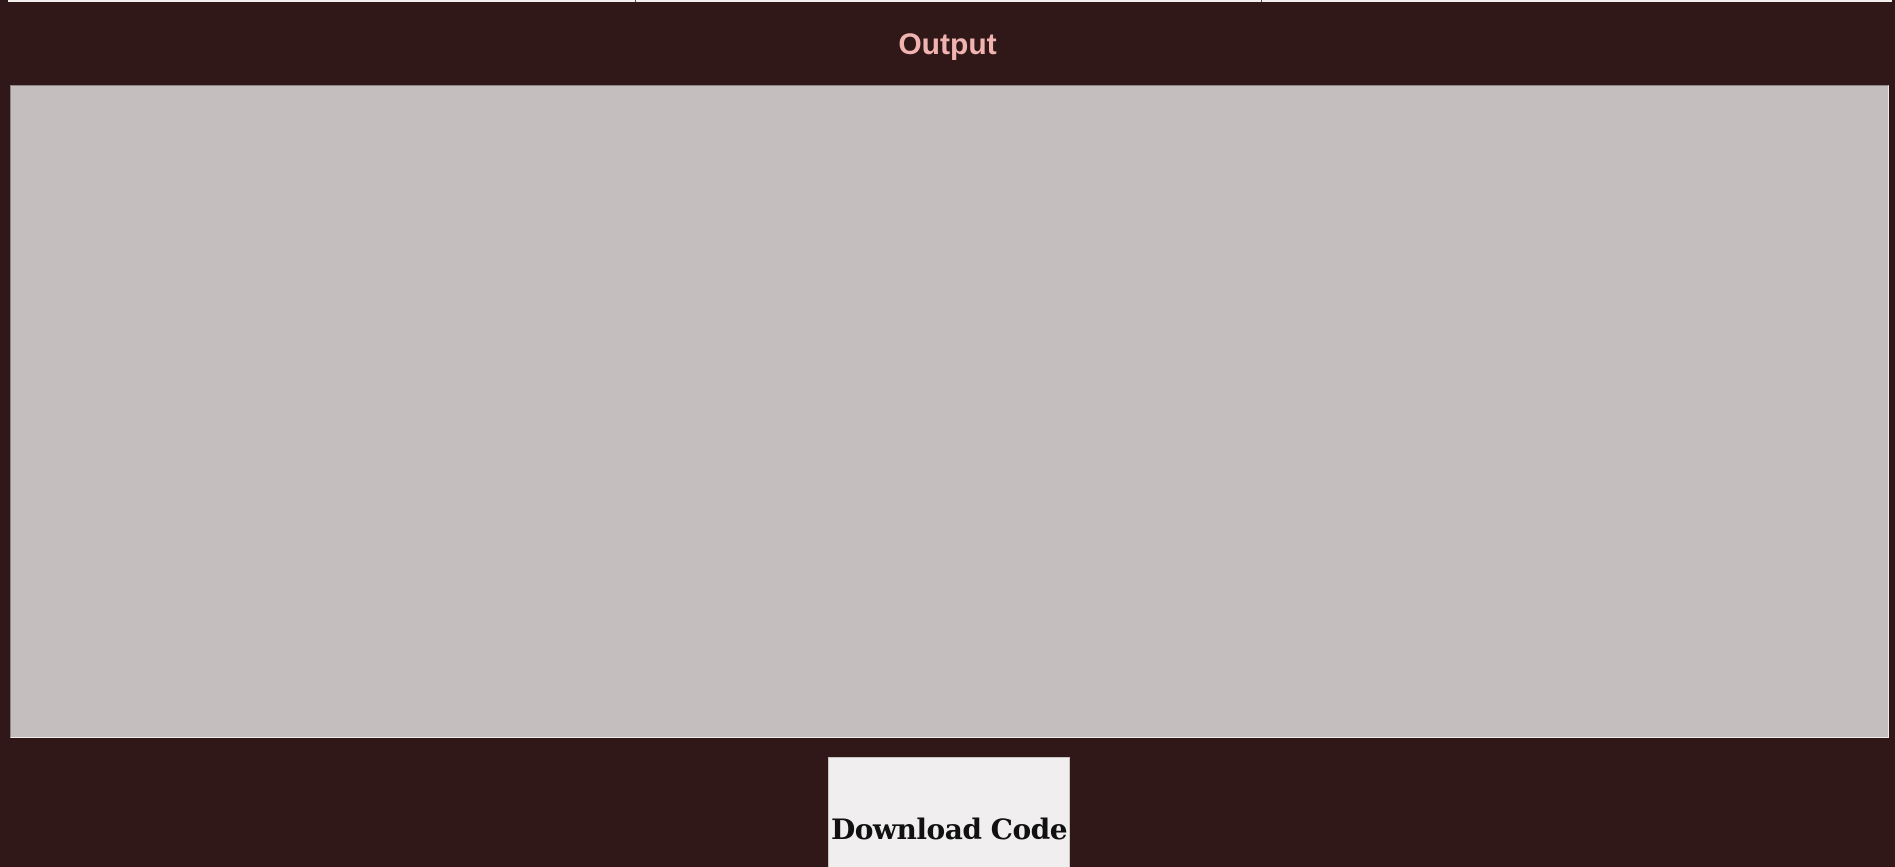 The width and height of the screenshot is (1895, 867). What do you see at coordinates (949, 812) in the screenshot?
I see `download-code-button: Download Code` at bounding box center [949, 812].